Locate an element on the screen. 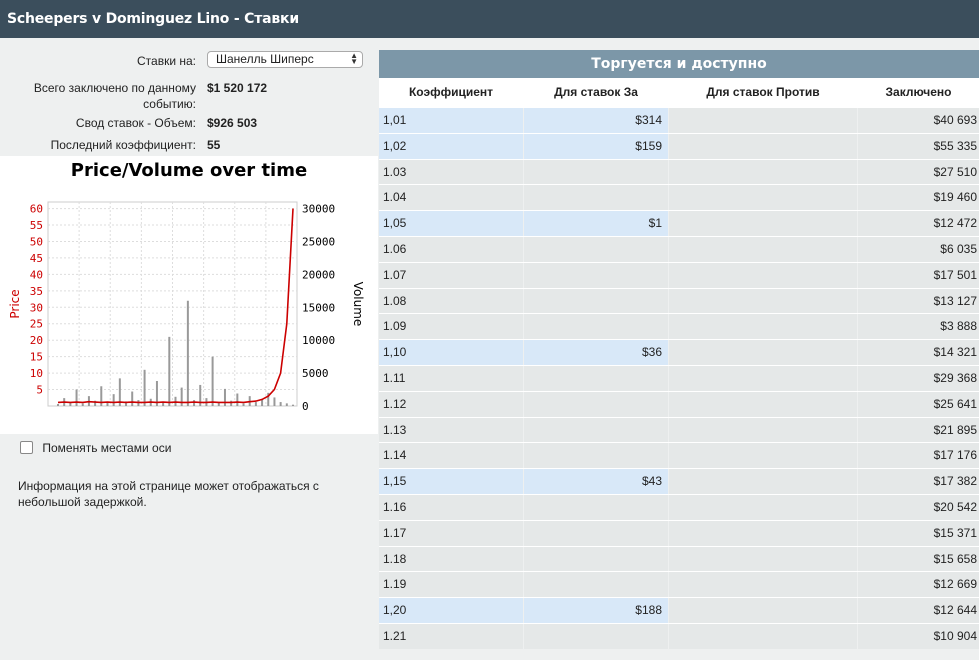  odds-cell: 1,05 is located at coordinates (451, 223).